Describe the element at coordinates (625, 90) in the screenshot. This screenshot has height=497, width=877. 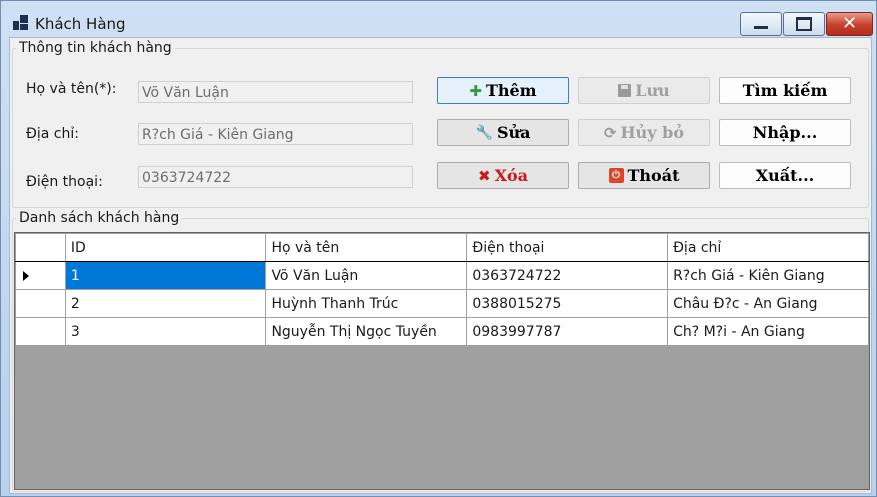
I see `floppy-disk-icon` at that location.